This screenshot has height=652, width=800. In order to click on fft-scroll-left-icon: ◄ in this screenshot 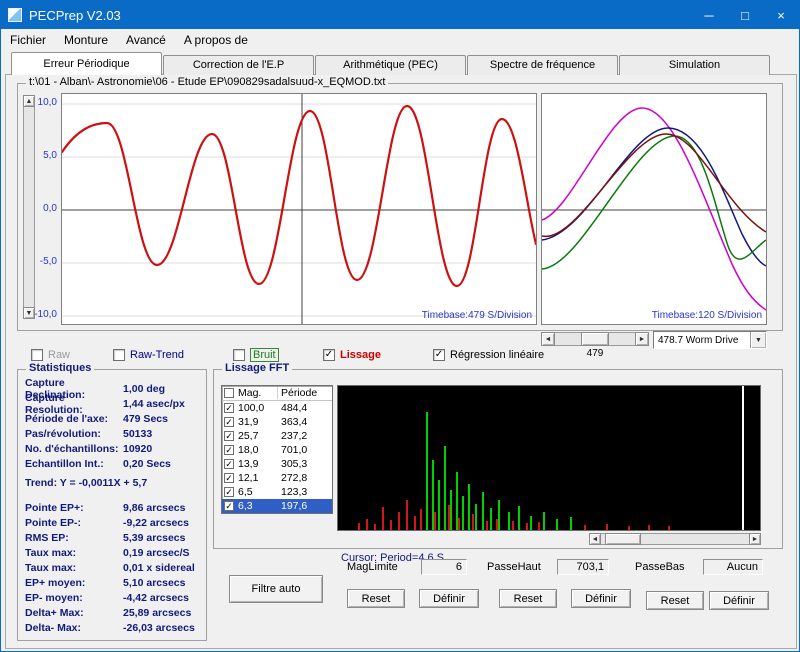, I will do `click(595, 539)`.